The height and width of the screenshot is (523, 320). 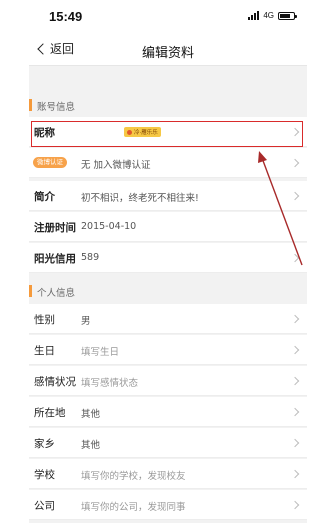 What do you see at coordinates (280, 208) in the screenshot?
I see `annotation-arrow` at bounding box center [280, 208].